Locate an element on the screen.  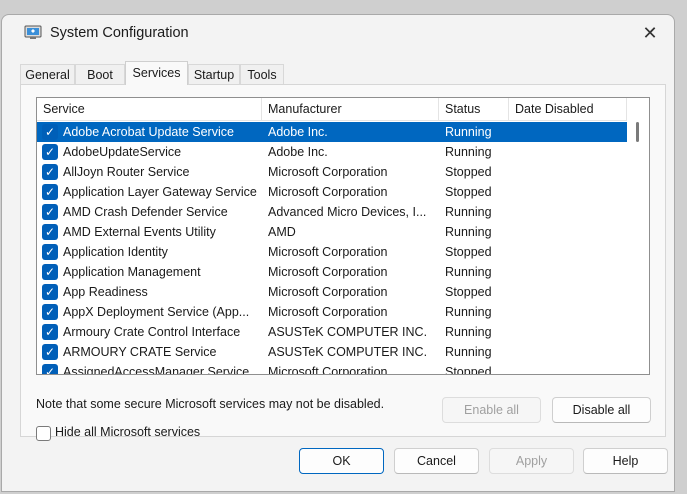
help-button: Help is located at coordinates (625, 461).